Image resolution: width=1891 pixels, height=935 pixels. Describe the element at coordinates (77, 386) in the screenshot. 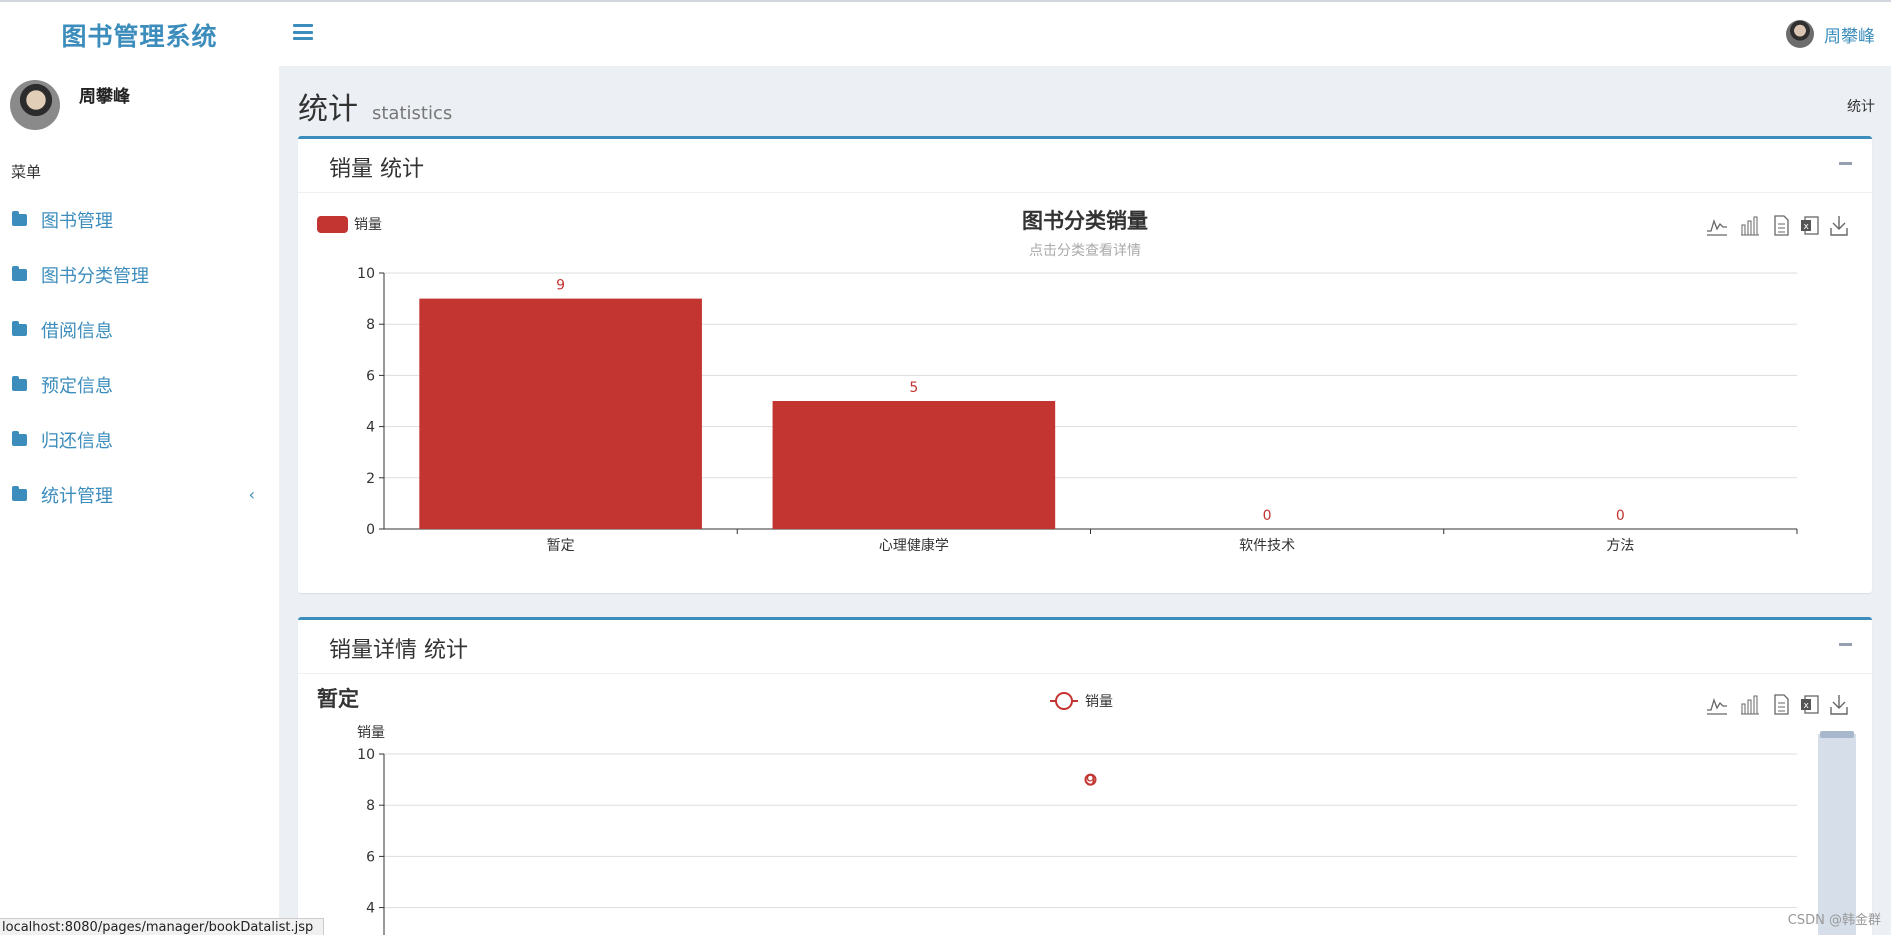

I see `sidebar-item-label: 预定信息` at that location.